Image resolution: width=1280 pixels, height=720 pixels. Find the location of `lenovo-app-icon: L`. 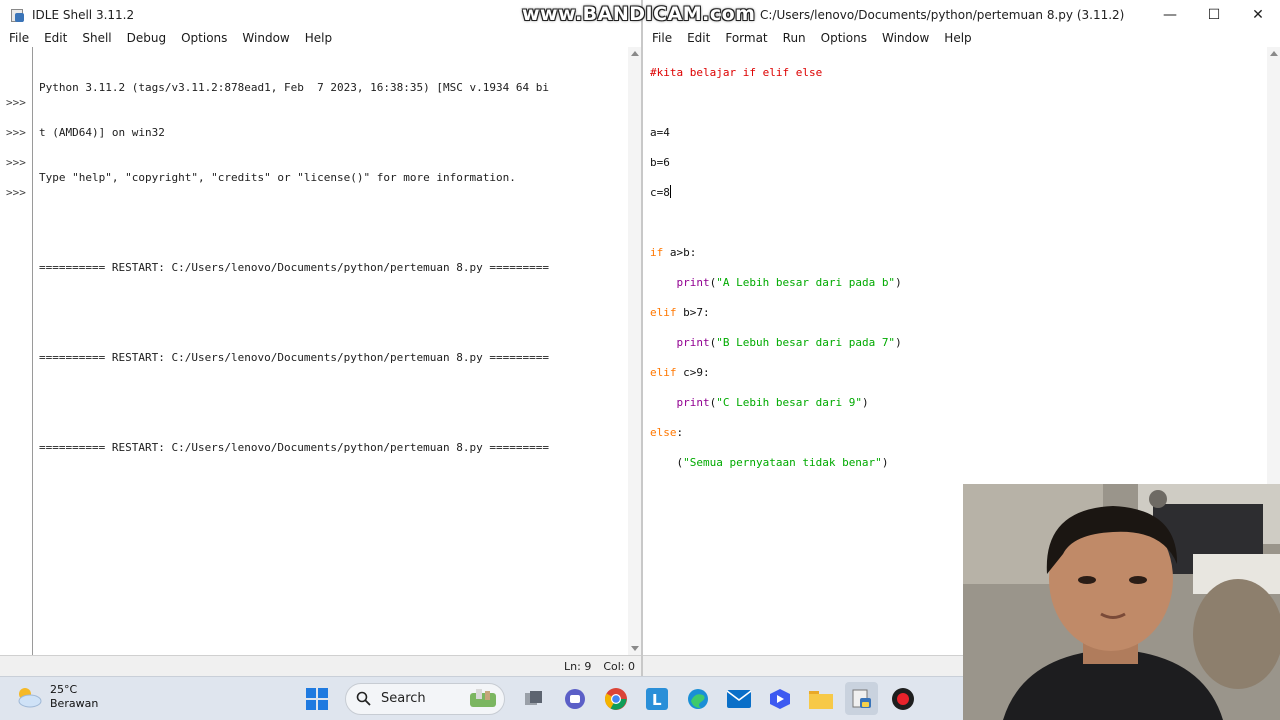

lenovo-app-icon: L is located at coordinates (656, 698).